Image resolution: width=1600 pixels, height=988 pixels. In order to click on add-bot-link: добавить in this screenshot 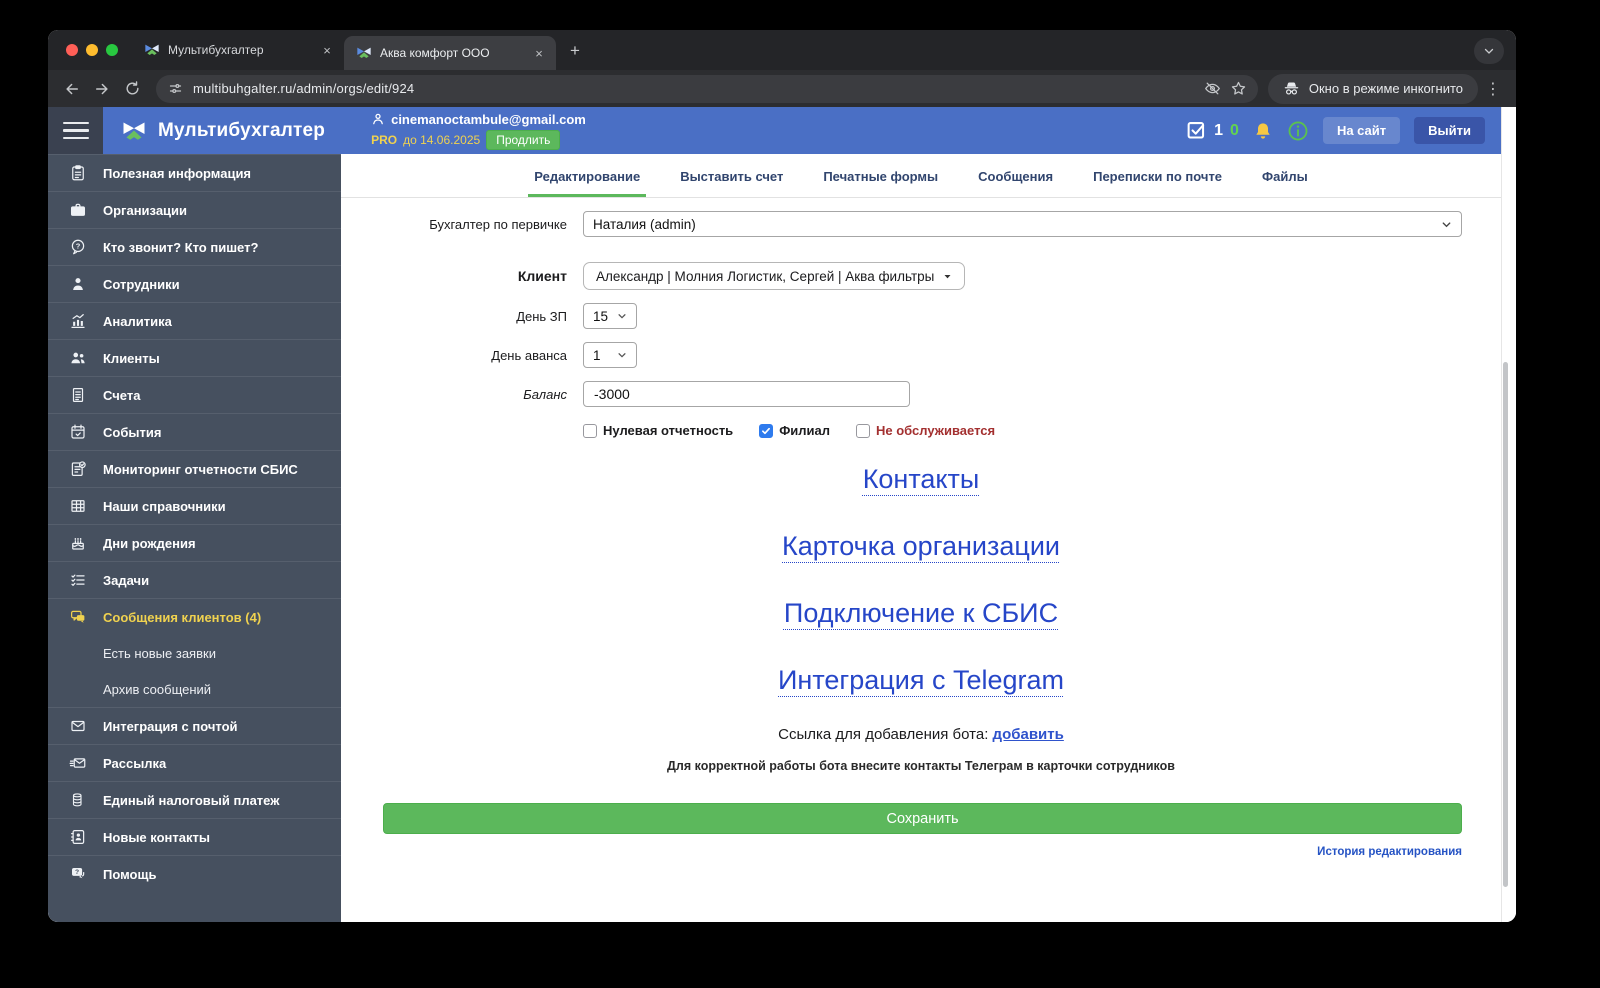, I will do `click(1028, 734)`.